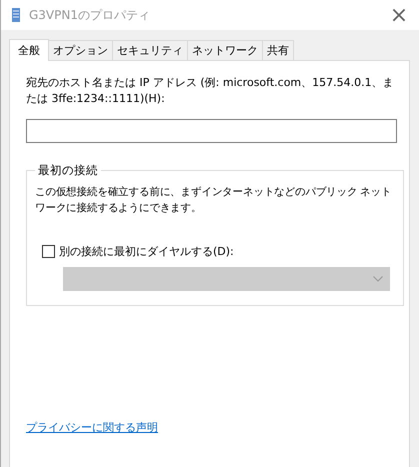 The height and width of the screenshot is (467, 419). I want to click on tab: 共有, so click(278, 50).